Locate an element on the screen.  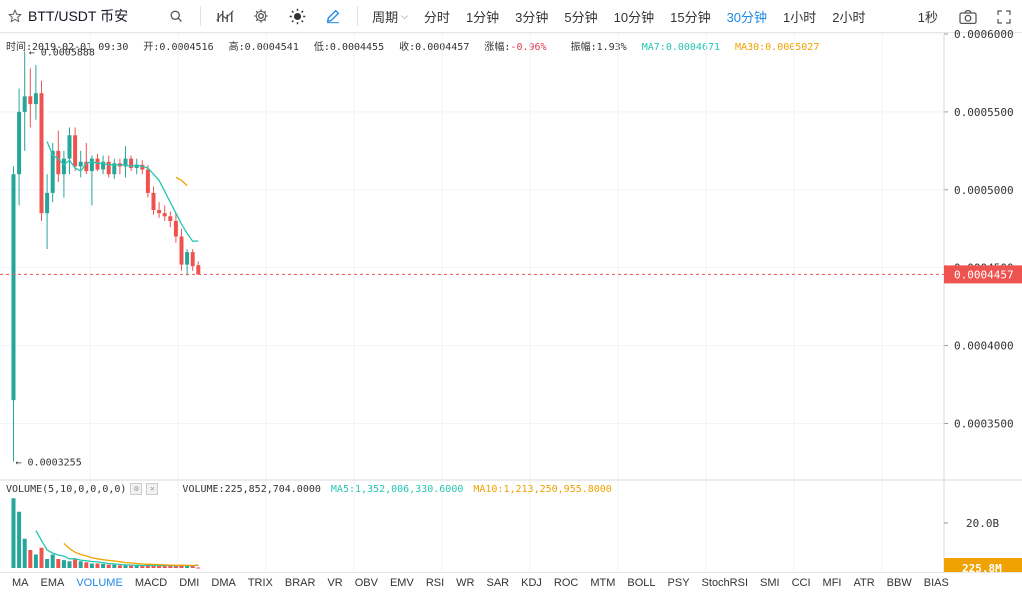
indicator-emv: EMV is located at coordinates (402, 583).